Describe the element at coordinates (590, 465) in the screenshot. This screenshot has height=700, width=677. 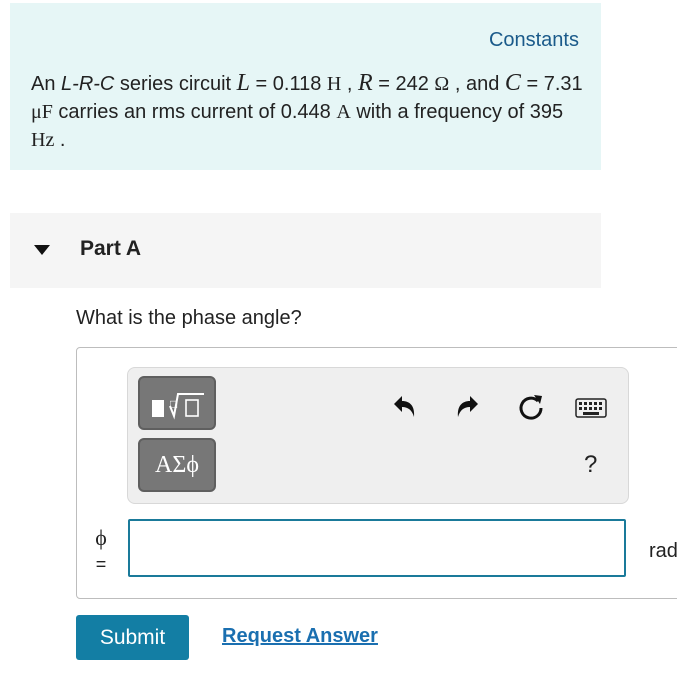
I see `help-button: ?` at that location.